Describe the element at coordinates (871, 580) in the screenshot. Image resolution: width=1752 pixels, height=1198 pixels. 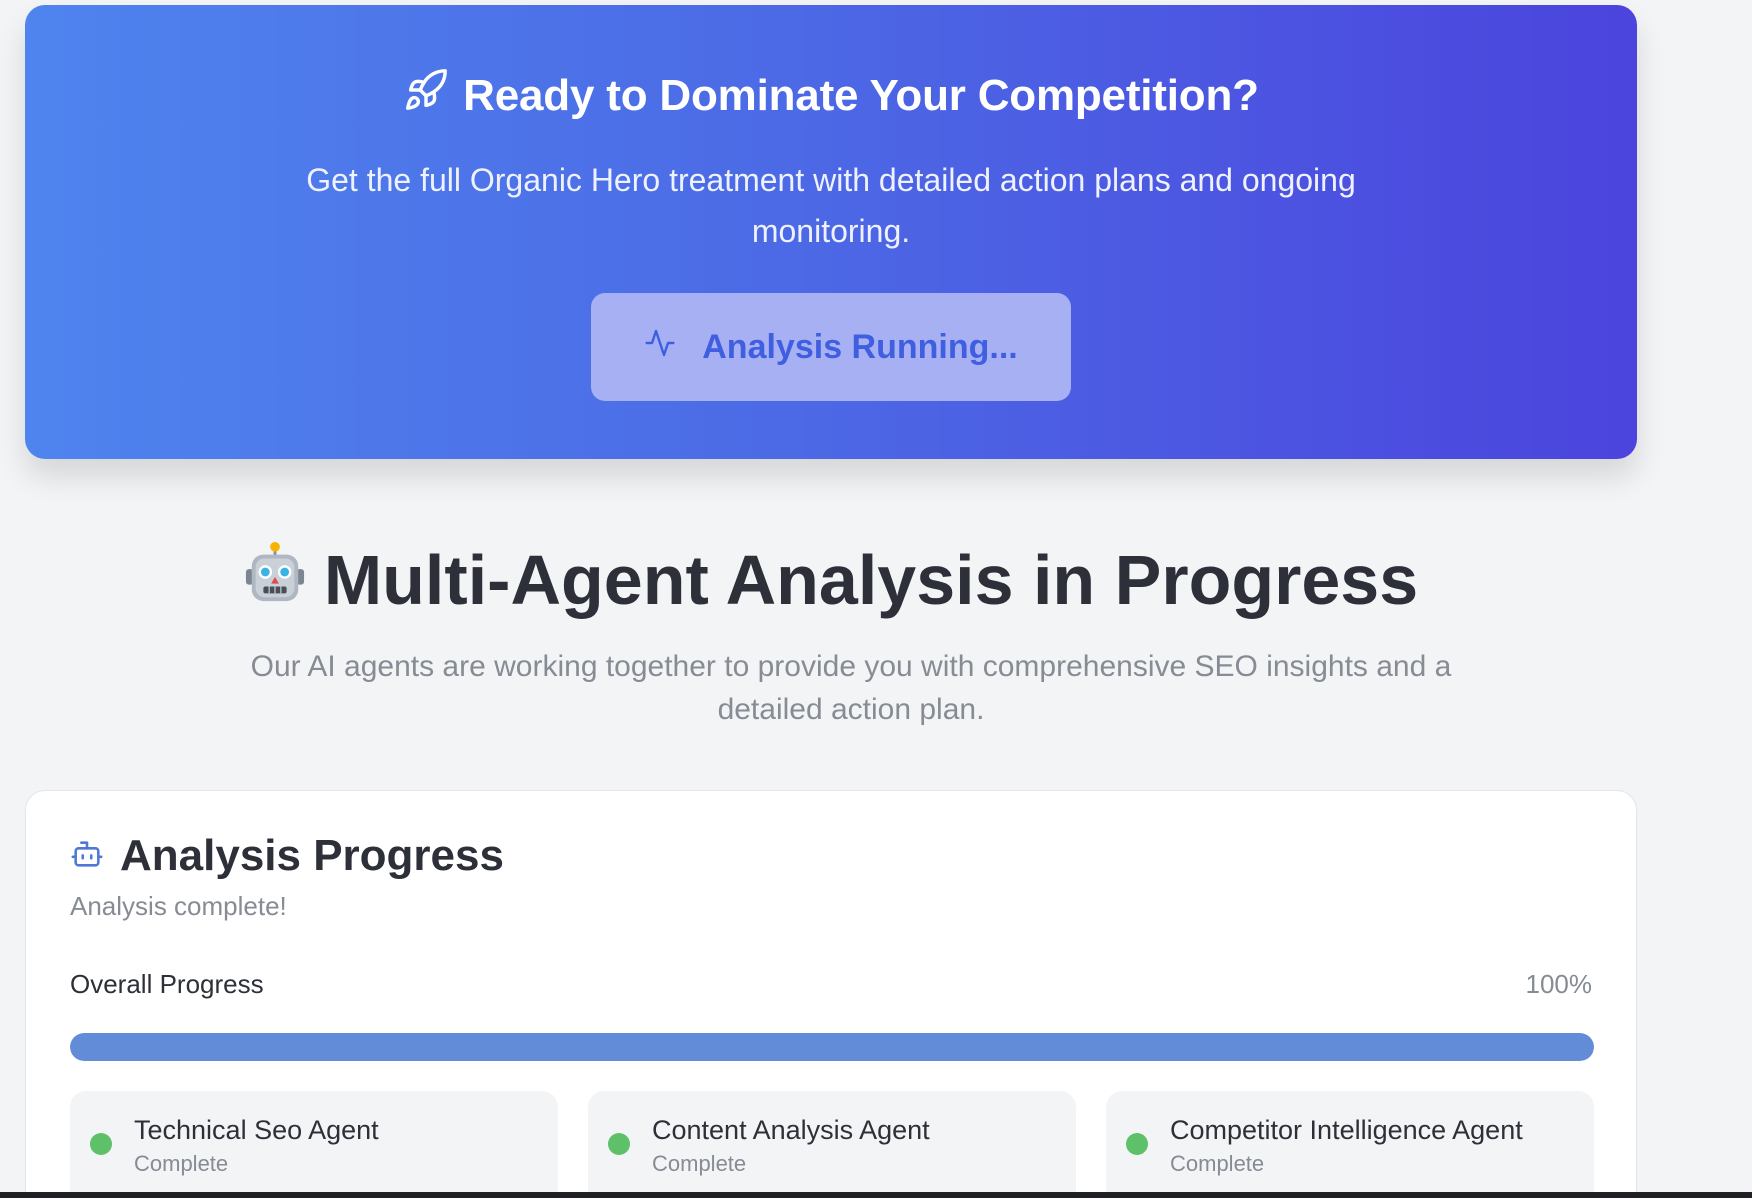
I see `section-title-text: Multi-Agent Analysis in Progress` at that location.